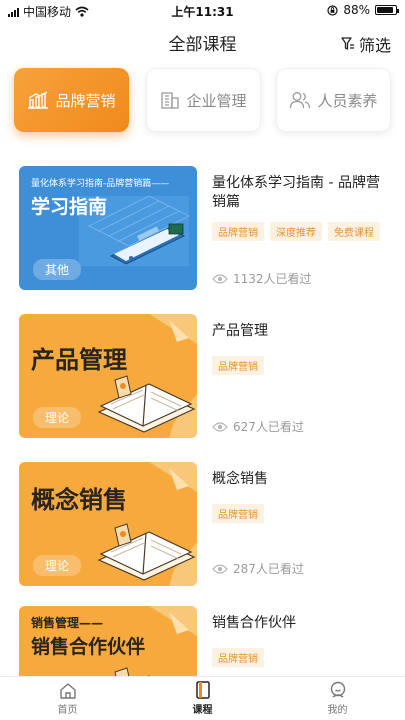  What do you see at coordinates (337, 710) in the screenshot?
I see `tab-label: 我的` at bounding box center [337, 710].